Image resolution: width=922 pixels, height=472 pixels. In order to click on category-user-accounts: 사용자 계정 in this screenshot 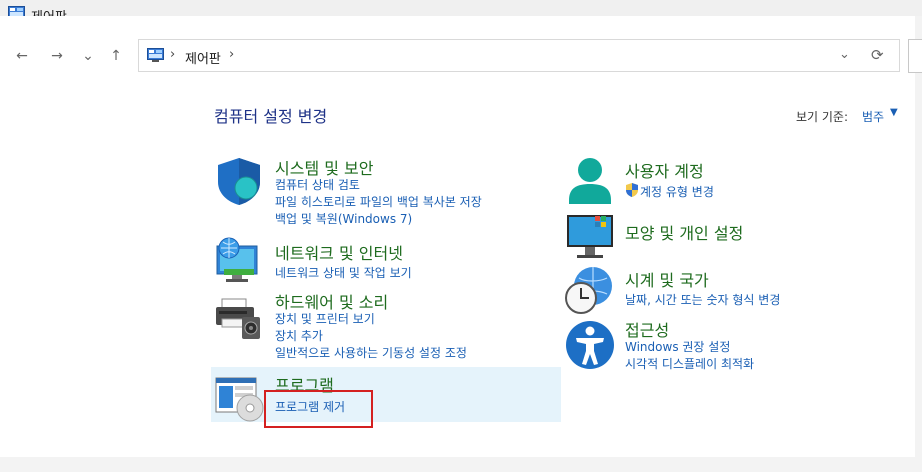, I will do `click(664, 170)`.